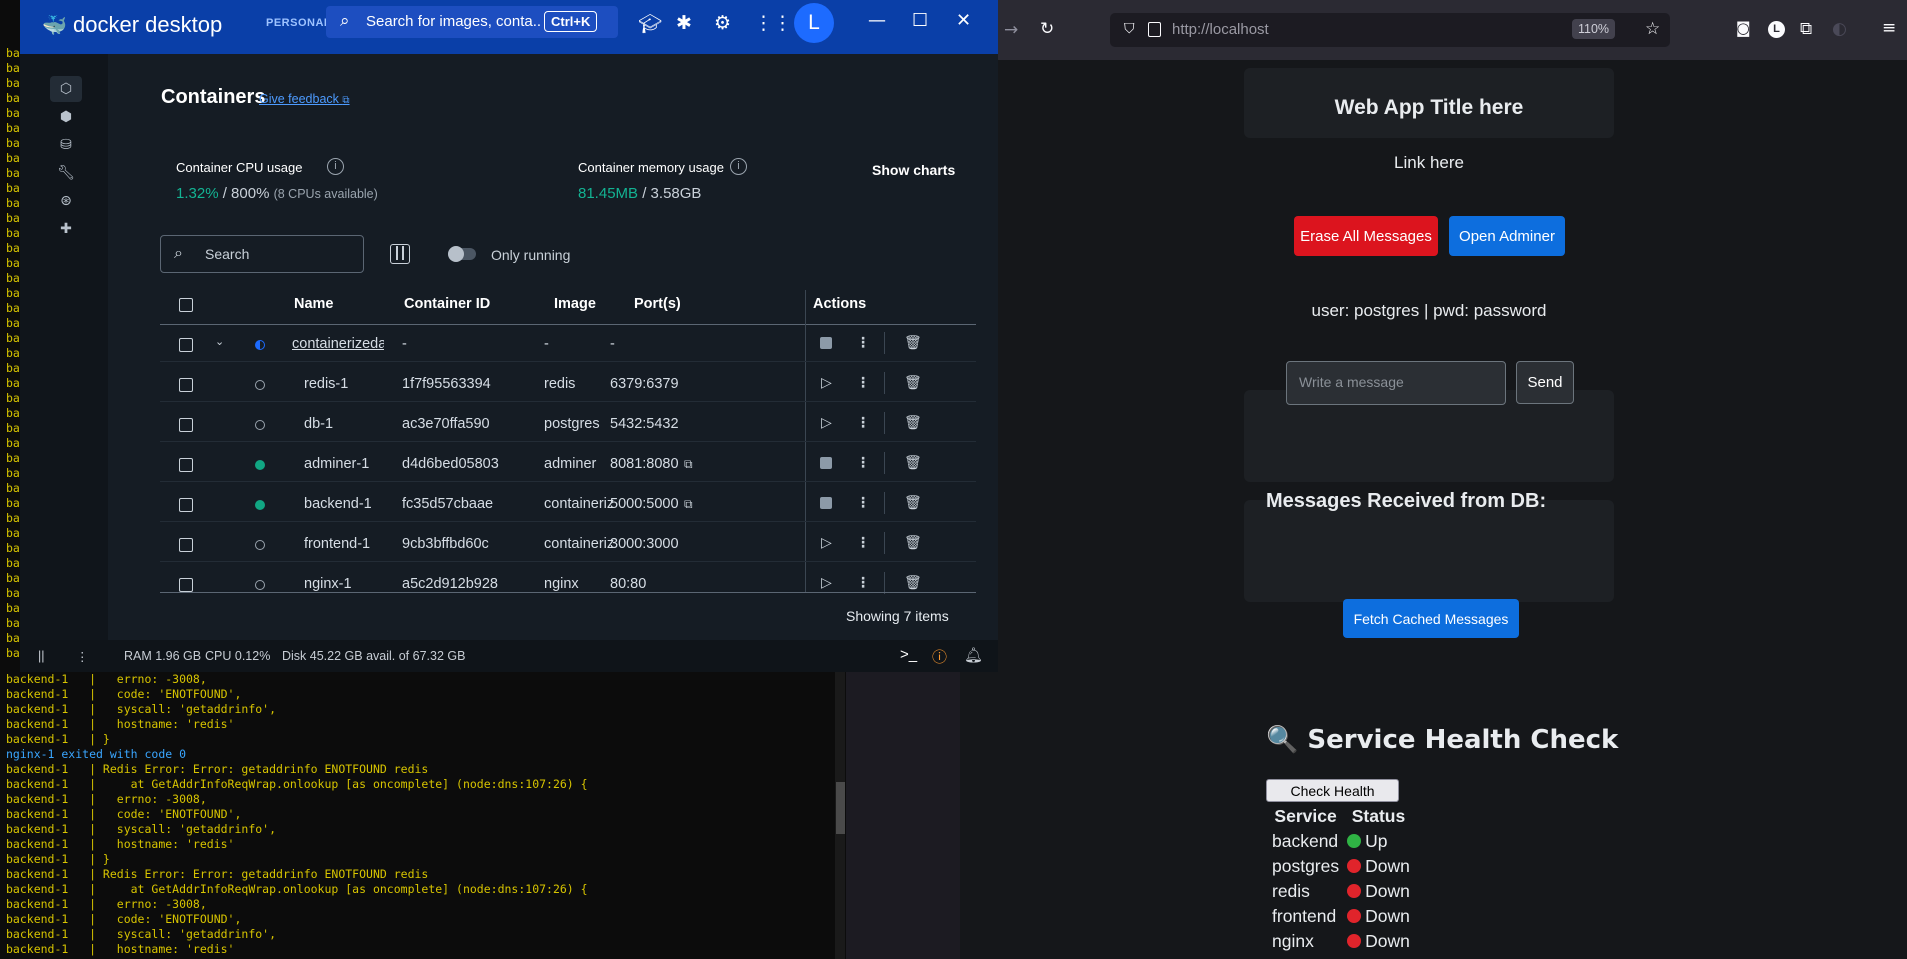 The width and height of the screenshot is (1907, 959). I want to click on reload-icon: ↻, so click(1047, 29).